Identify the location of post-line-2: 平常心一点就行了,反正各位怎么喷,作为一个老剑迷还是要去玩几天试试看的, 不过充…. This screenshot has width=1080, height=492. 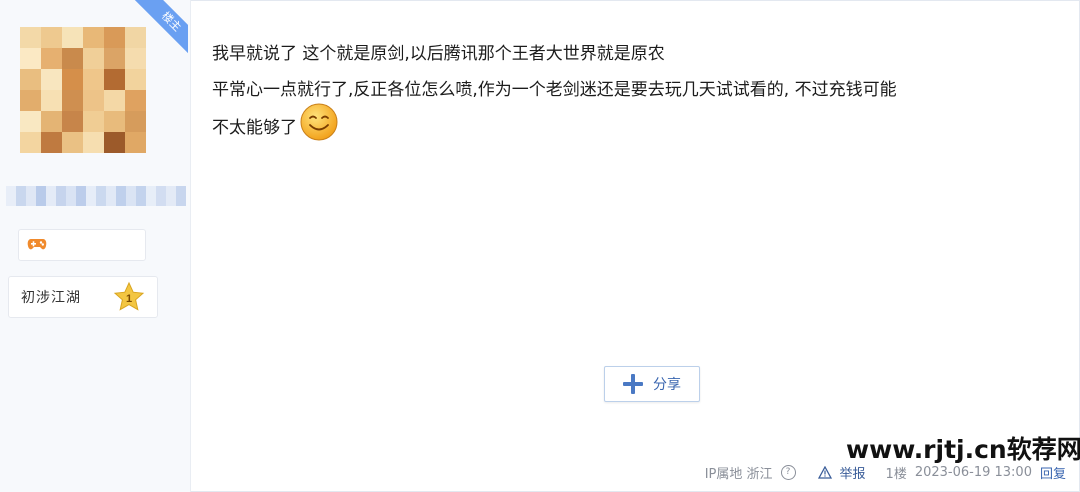
(554, 90).